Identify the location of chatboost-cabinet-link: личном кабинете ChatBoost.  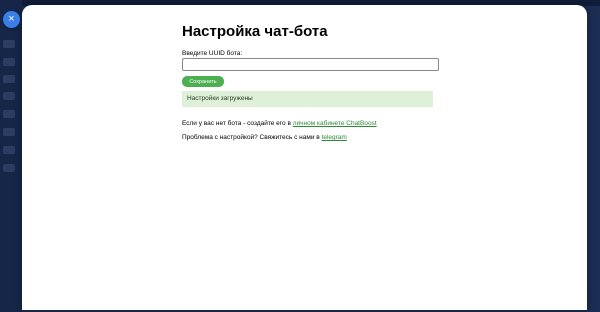
(335, 123).